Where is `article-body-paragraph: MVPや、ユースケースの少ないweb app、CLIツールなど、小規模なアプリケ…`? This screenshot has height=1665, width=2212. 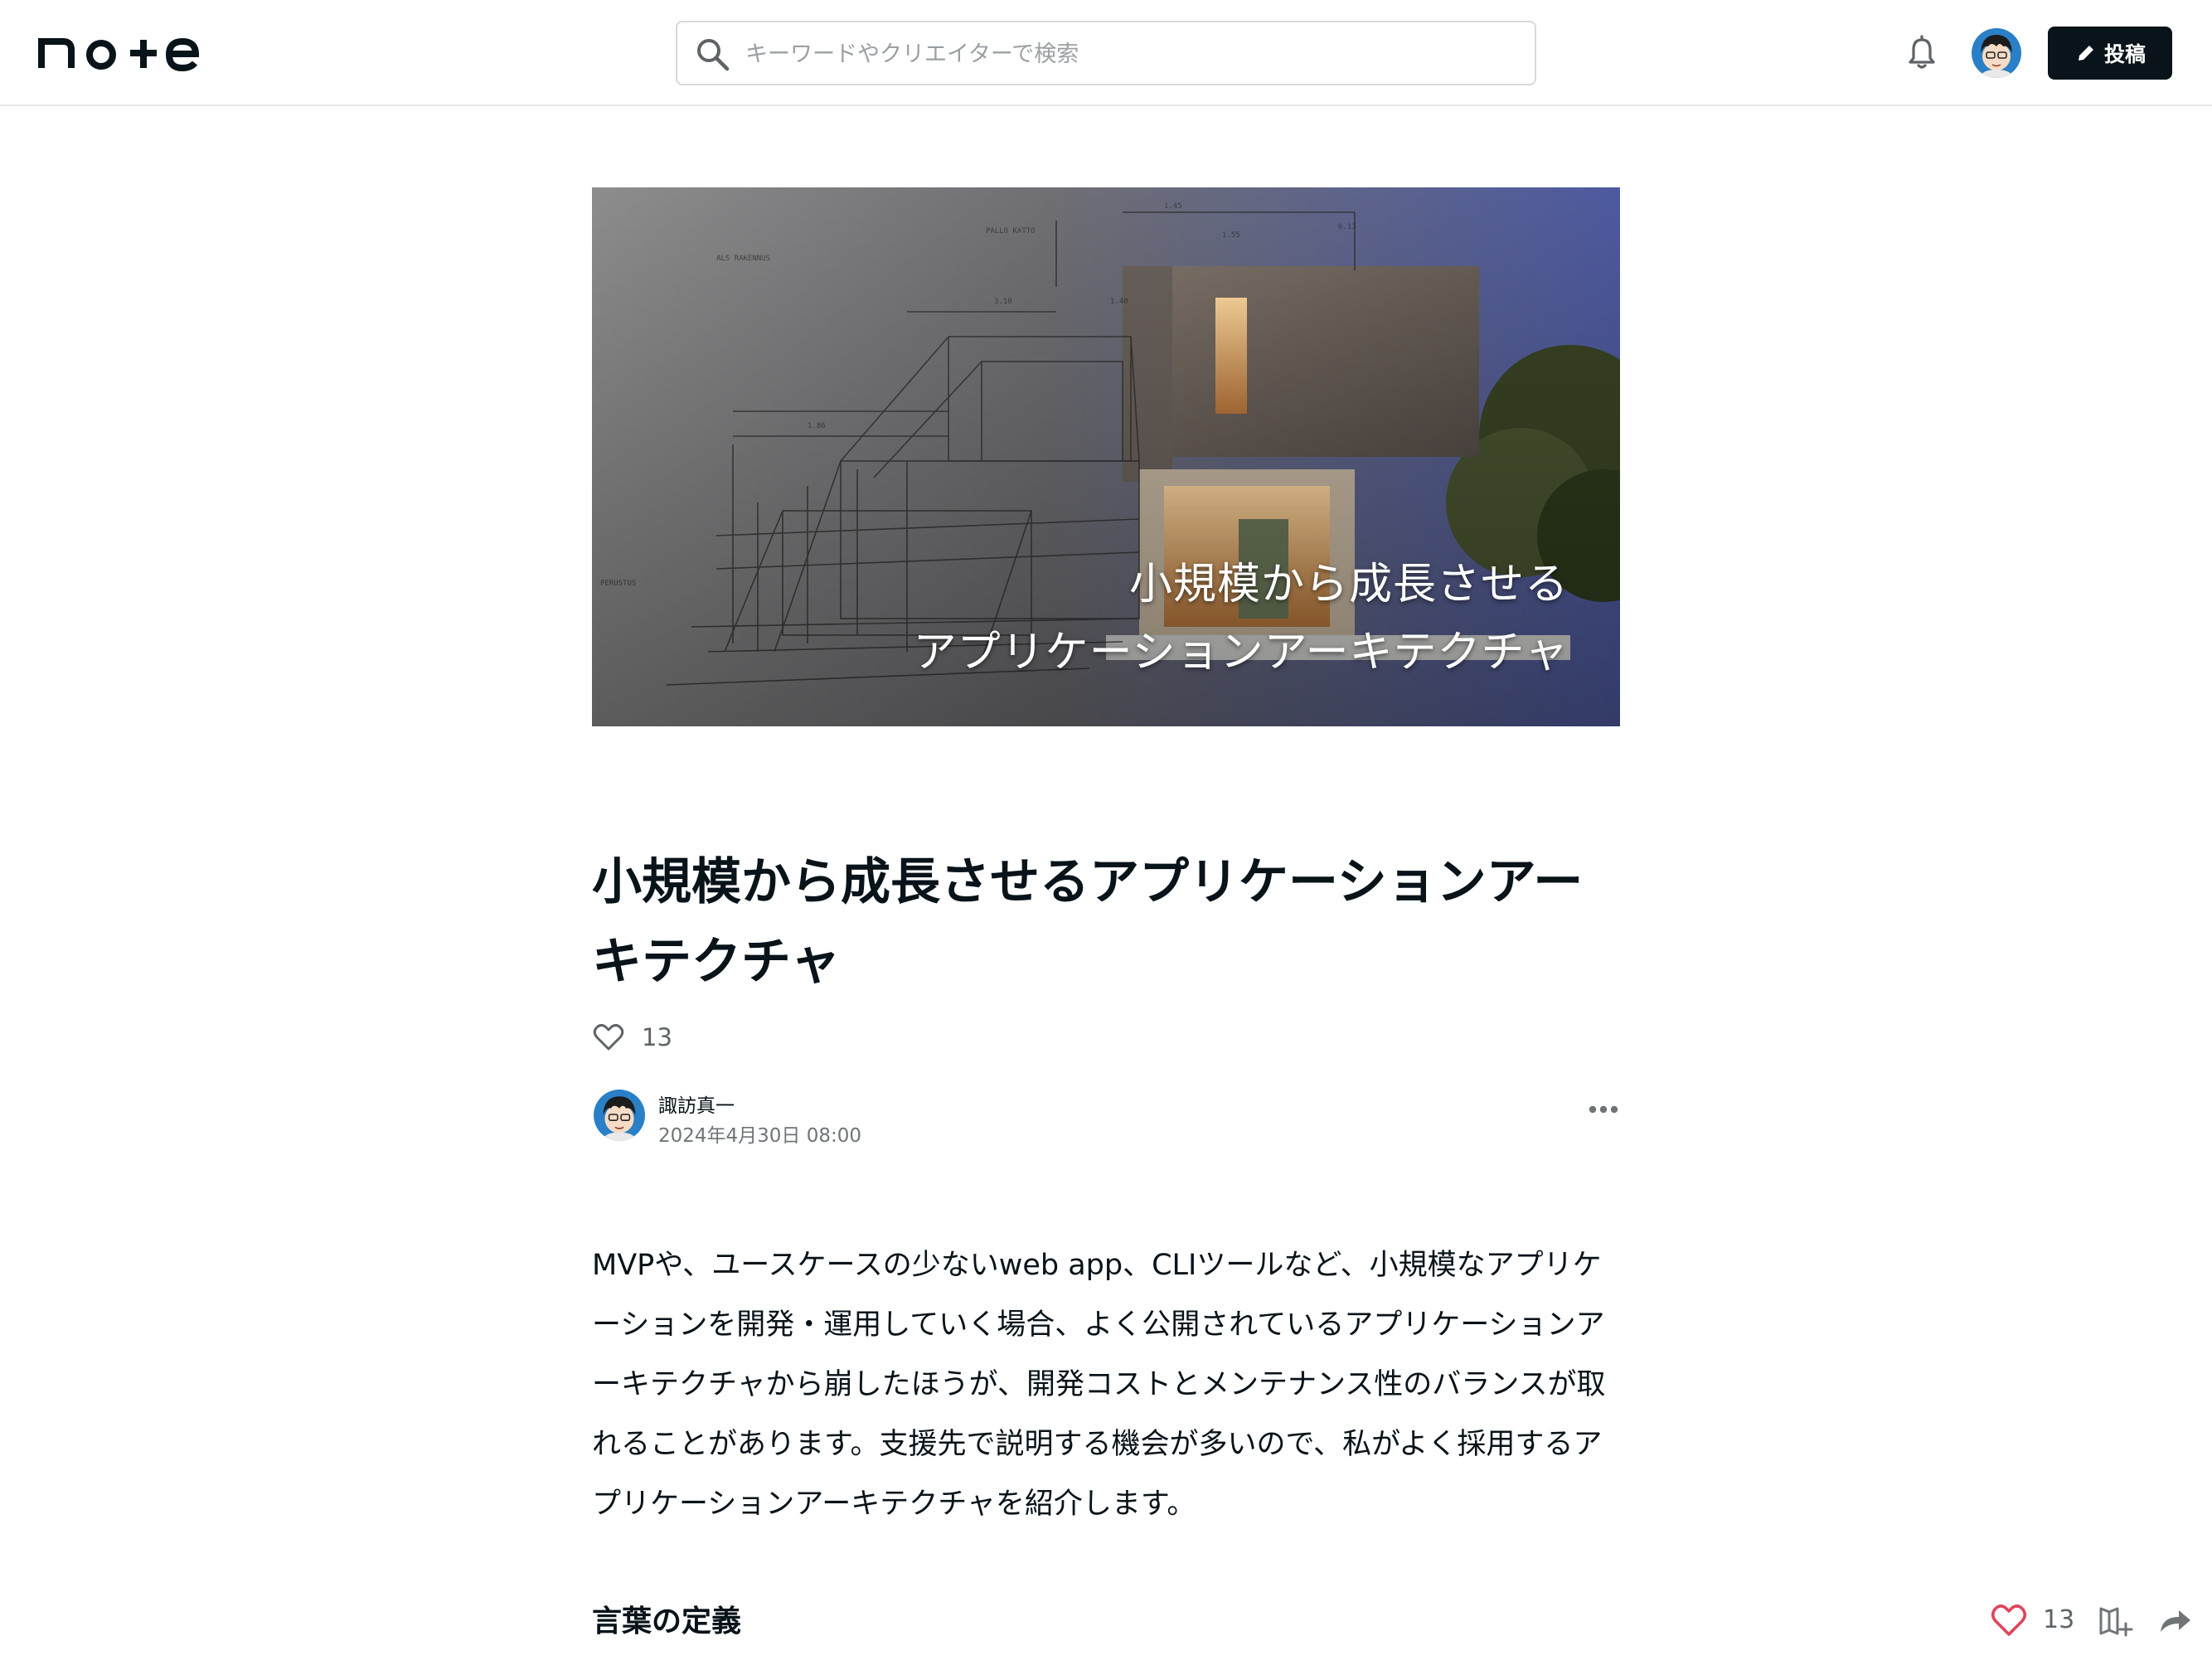 article-body-paragraph: MVPや、ユースケースの少ないweb app、CLIツールなど、小規模なアプリケ… is located at coordinates (1099, 1385).